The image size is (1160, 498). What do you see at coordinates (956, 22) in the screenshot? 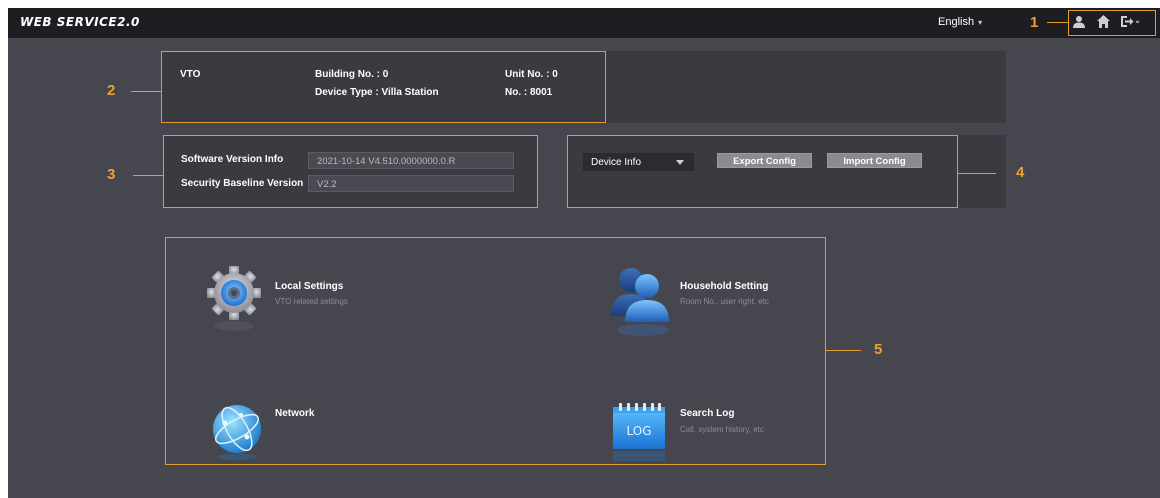
I see `language-label: English` at bounding box center [956, 22].